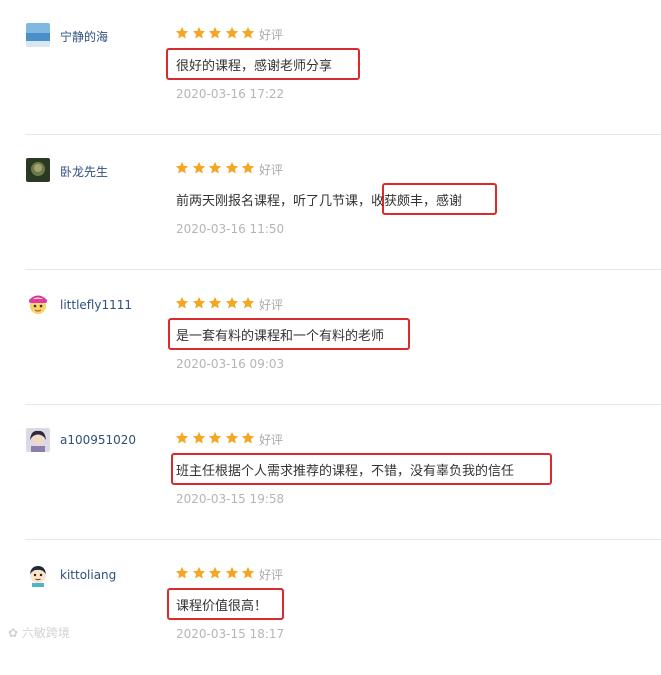 The image size is (661, 675). What do you see at coordinates (15, 633) in the screenshot?
I see `watermark-logo-icon: ✿` at bounding box center [15, 633].